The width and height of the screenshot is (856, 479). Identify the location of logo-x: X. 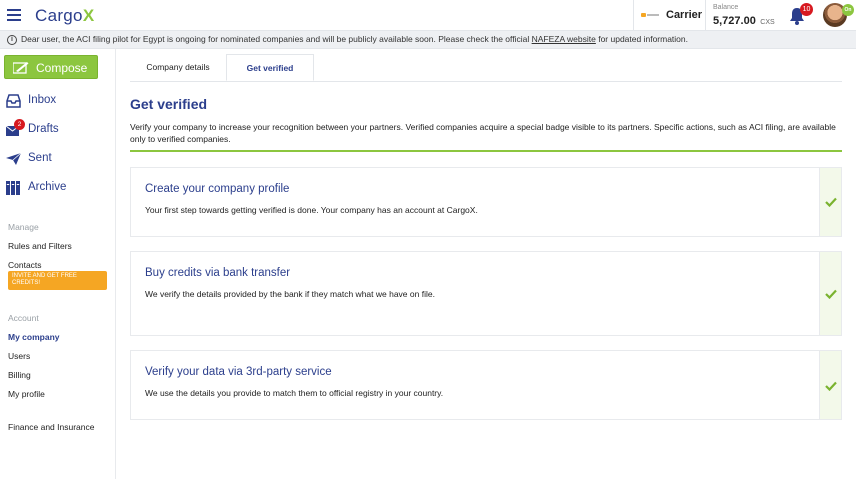
(88, 15).